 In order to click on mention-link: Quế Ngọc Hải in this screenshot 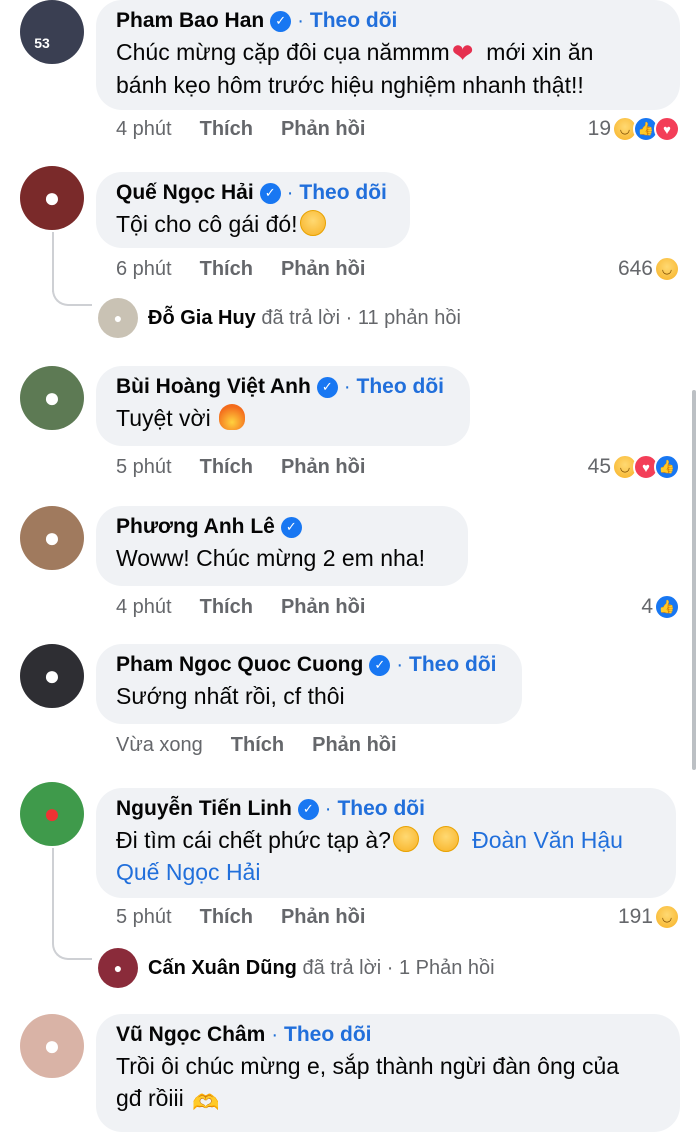, I will do `click(188, 872)`.